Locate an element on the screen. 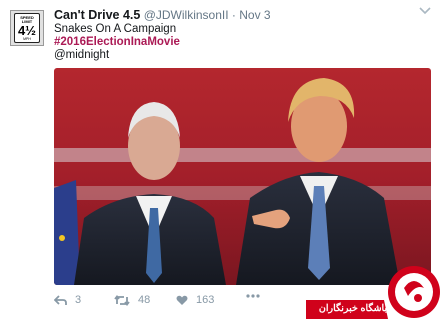 The width and height of the screenshot is (441, 324). hashtag-link: #2016ElectionInaMovie is located at coordinates (117, 42).